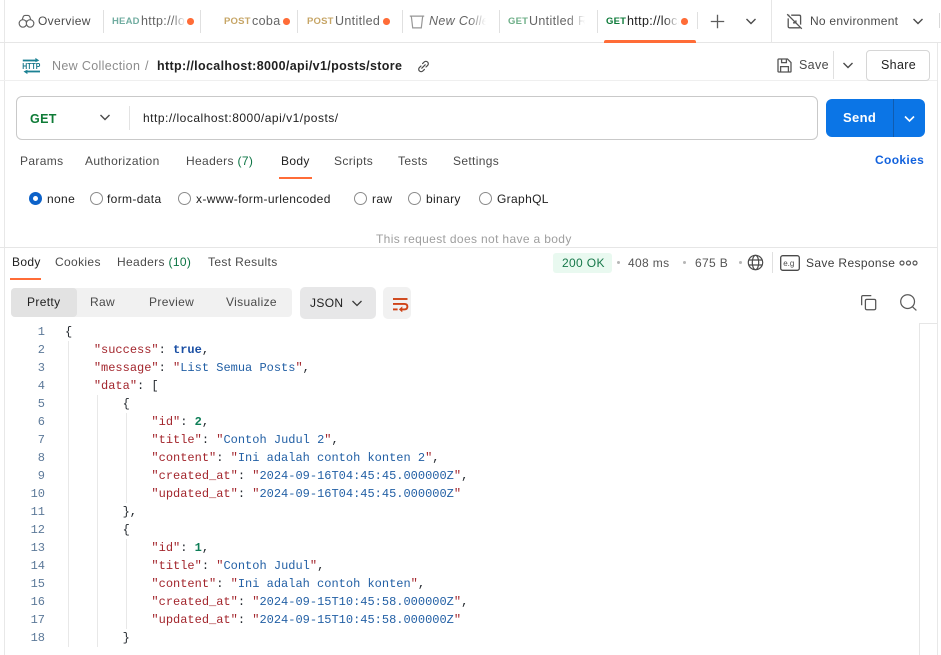 This screenshot has height=655, width=941. Describe the element at coordinates (31, 66) in the screenshot. I see `svg-text: HTTP` at that location.